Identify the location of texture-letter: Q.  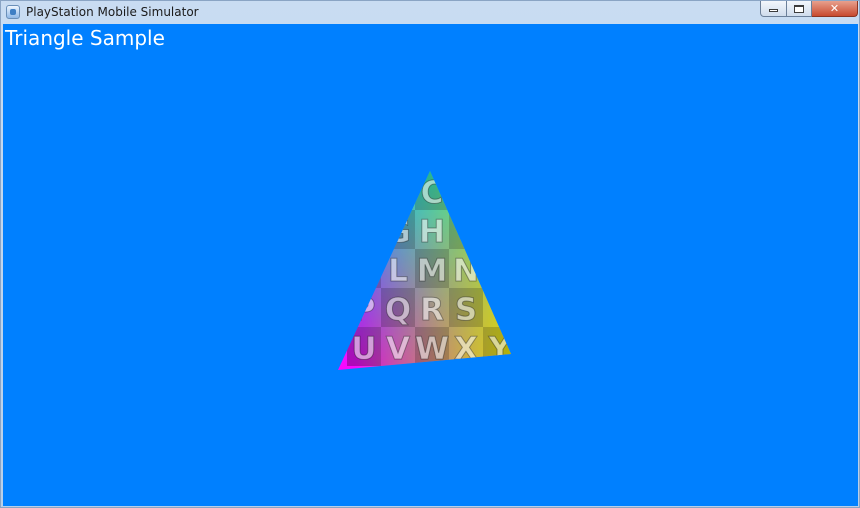
(398, 310).